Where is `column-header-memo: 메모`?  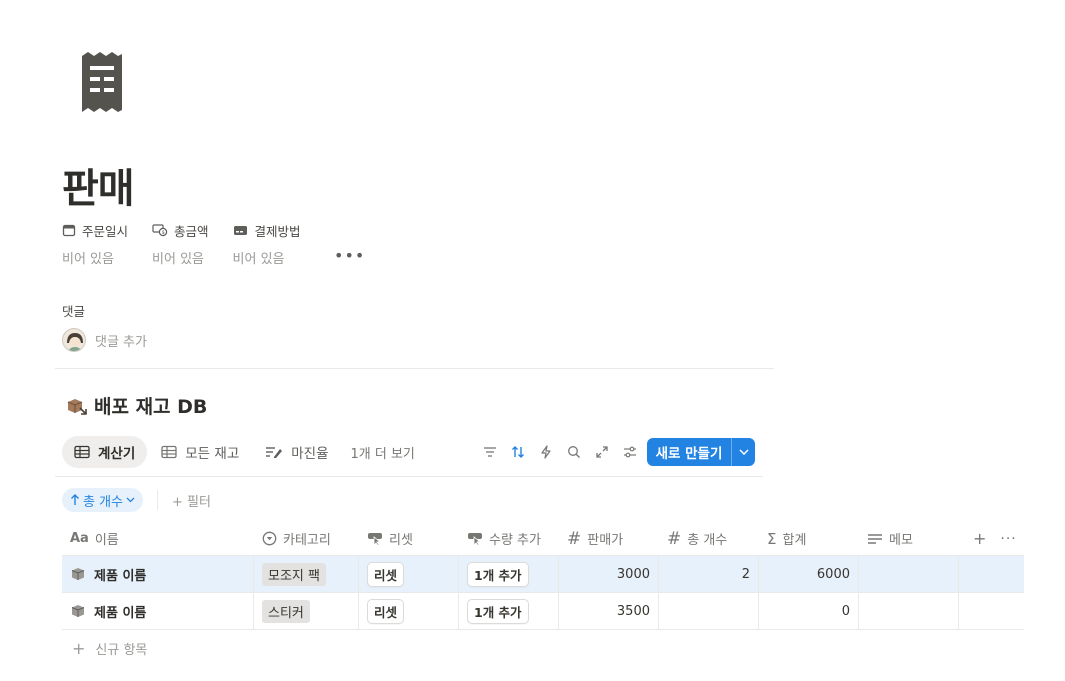
column-header-memo: 메모 is located at coordinates (909, 538).